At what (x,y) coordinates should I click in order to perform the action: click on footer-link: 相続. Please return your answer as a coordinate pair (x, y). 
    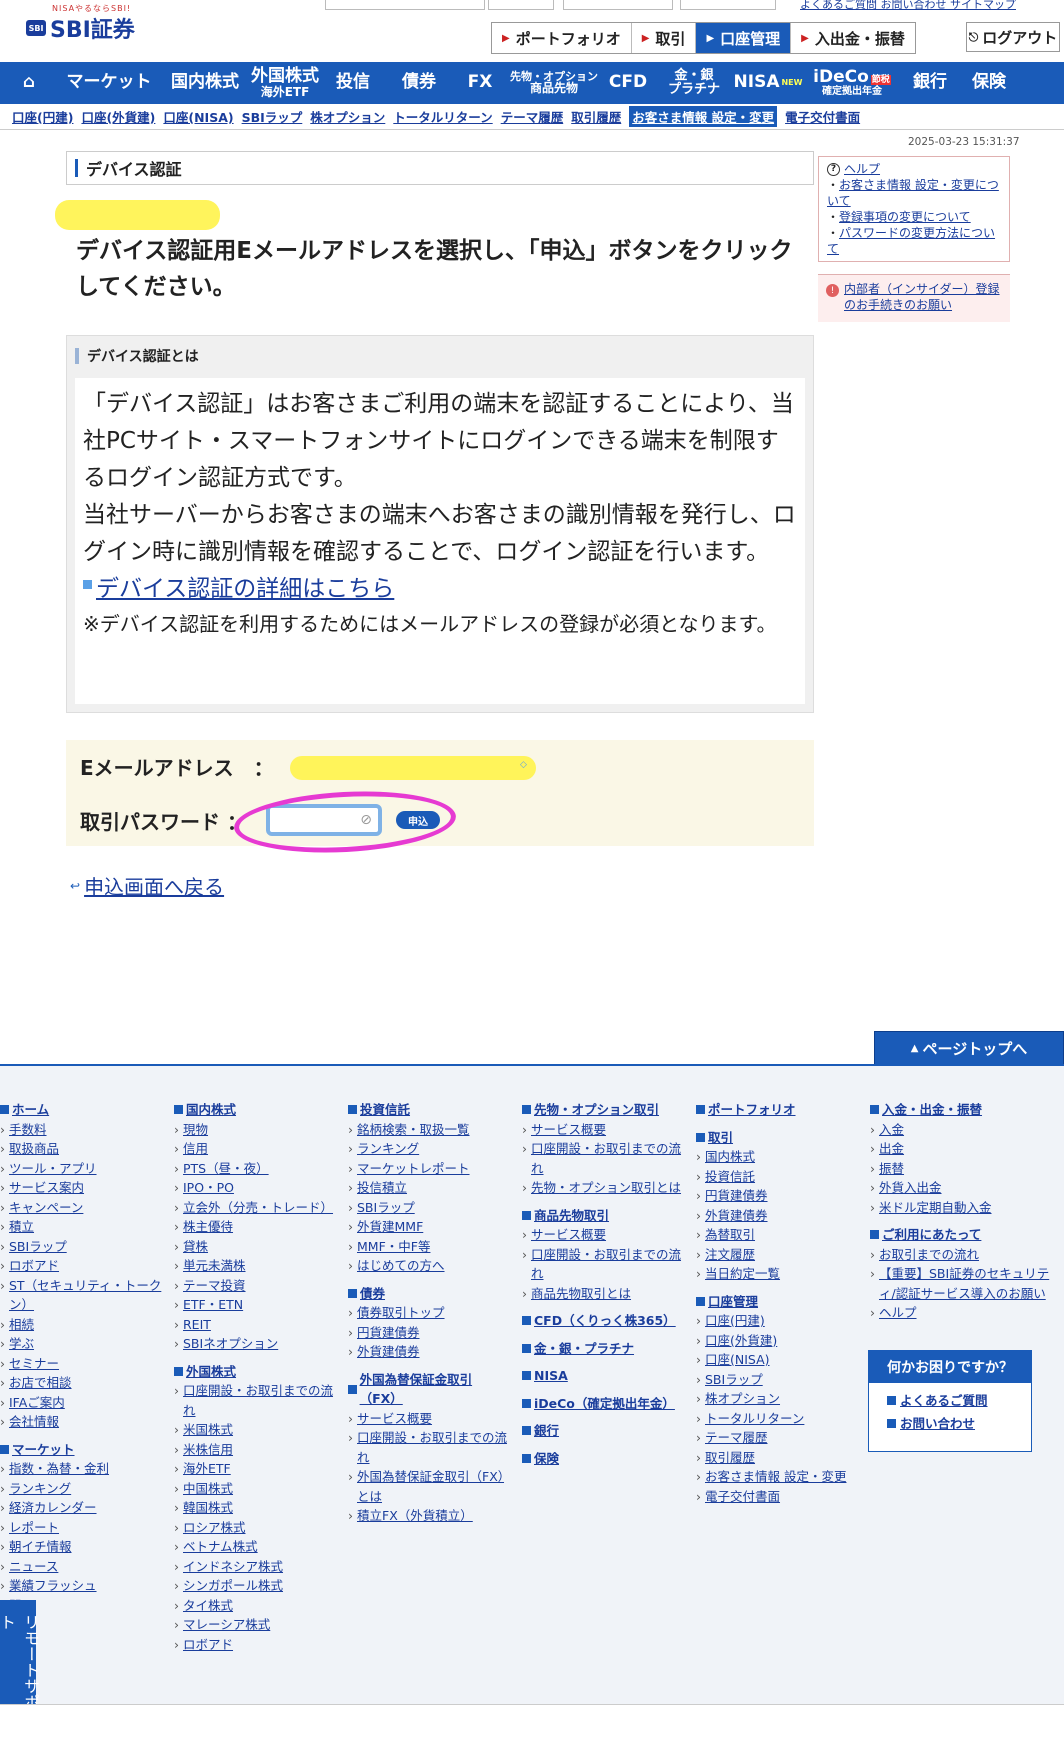
    Looking at the image, I should click on (81, 1325).